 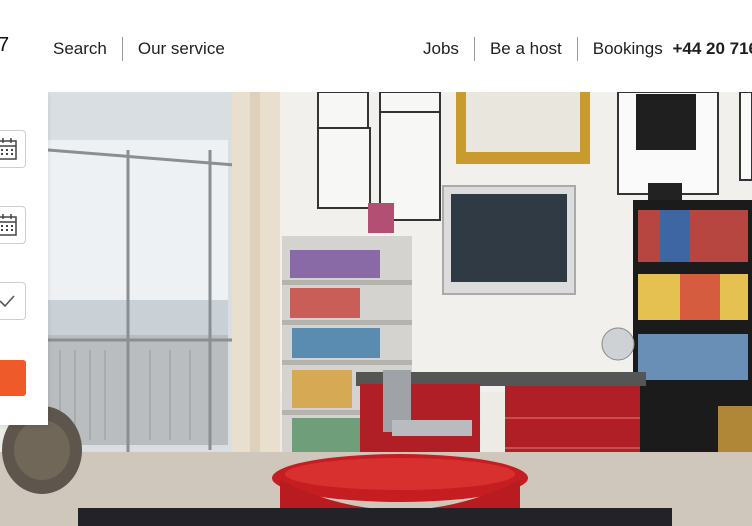 What do you see at coordinates (627, 48) in the screenshot?
I see `bookings-label: Bookings` at bounding box center [627, 48].